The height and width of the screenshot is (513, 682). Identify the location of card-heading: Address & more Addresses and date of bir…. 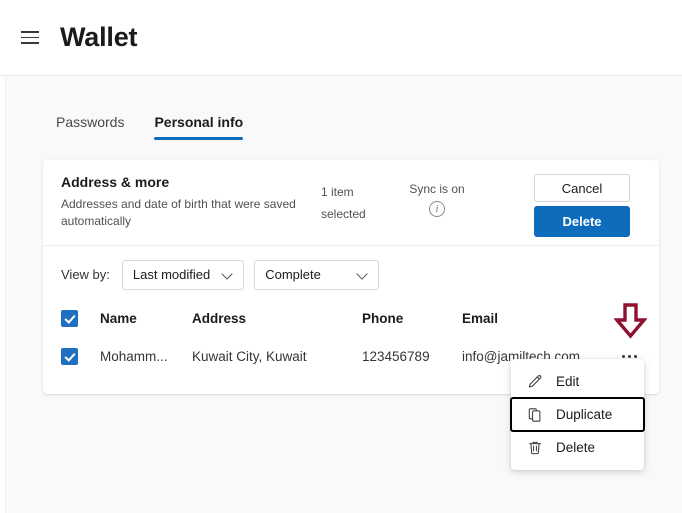
(186, 202).